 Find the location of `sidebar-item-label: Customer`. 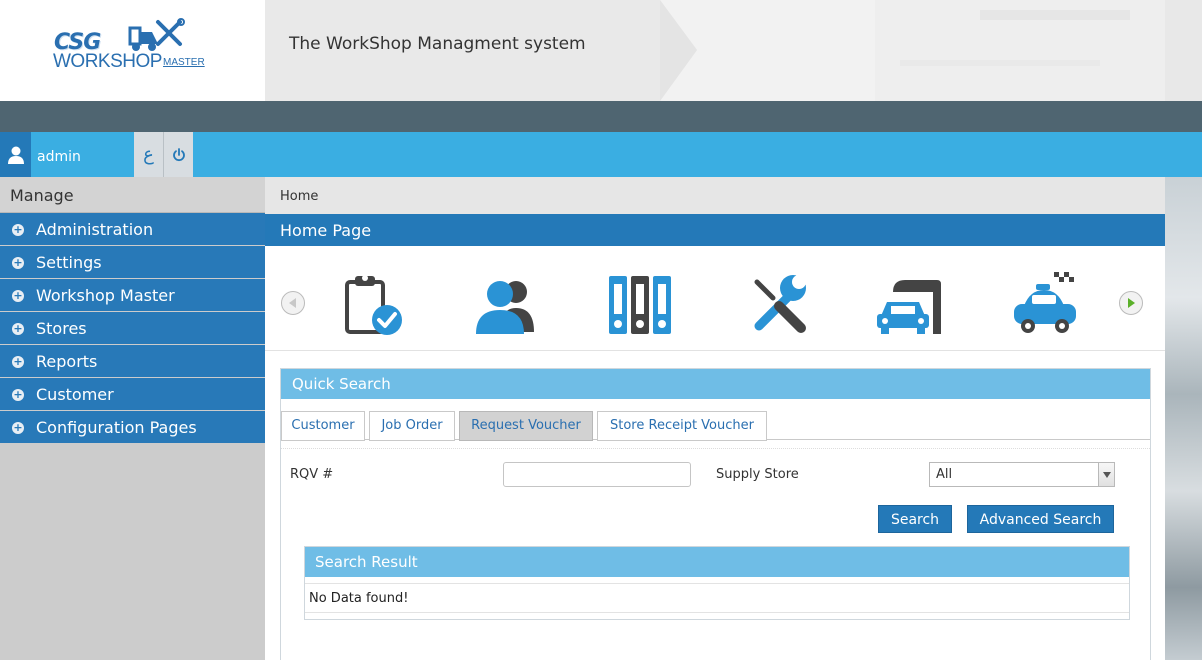

sidebar-item-label: Customer is located at coordinates (75, 394).